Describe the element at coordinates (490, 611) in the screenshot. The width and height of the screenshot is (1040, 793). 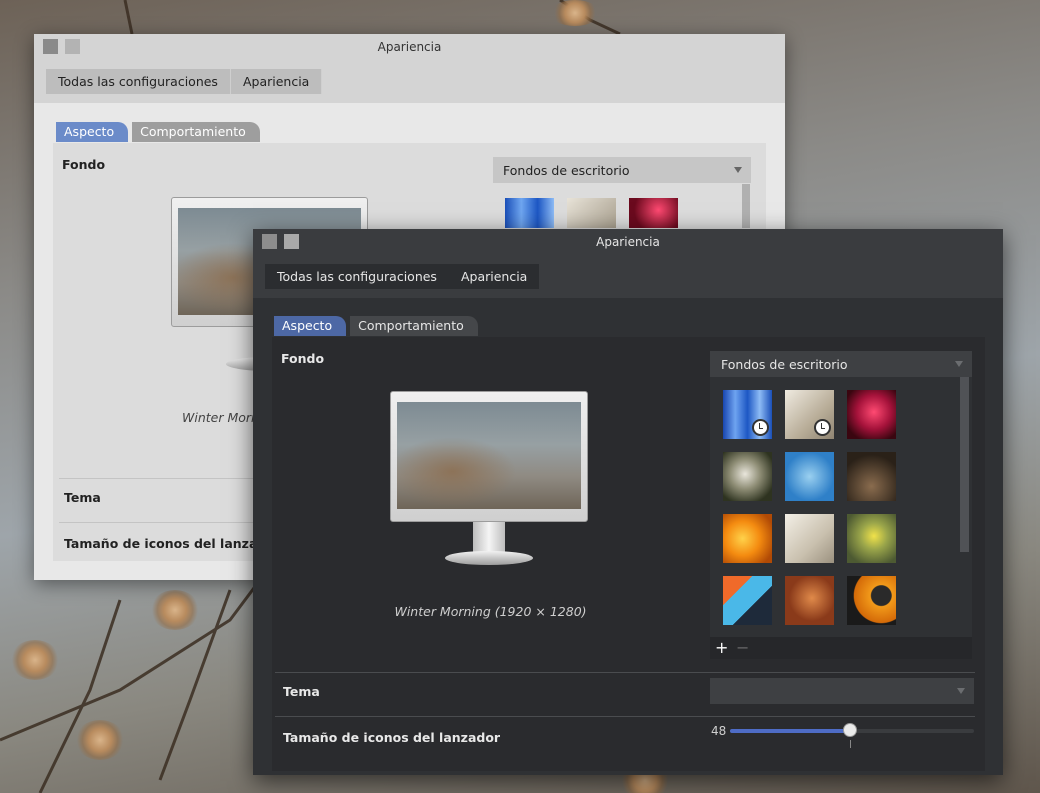
I see `wallpaper-caption: Winter Morning (1920 × 1280)` at that location.